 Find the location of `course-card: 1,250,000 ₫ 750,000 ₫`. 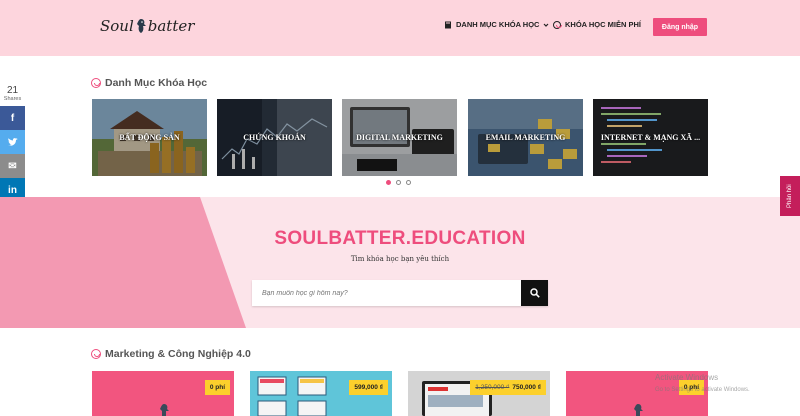

course-card: 1,250,000 ₫ 750,000 ₫ is located at coordinates (479, 393).